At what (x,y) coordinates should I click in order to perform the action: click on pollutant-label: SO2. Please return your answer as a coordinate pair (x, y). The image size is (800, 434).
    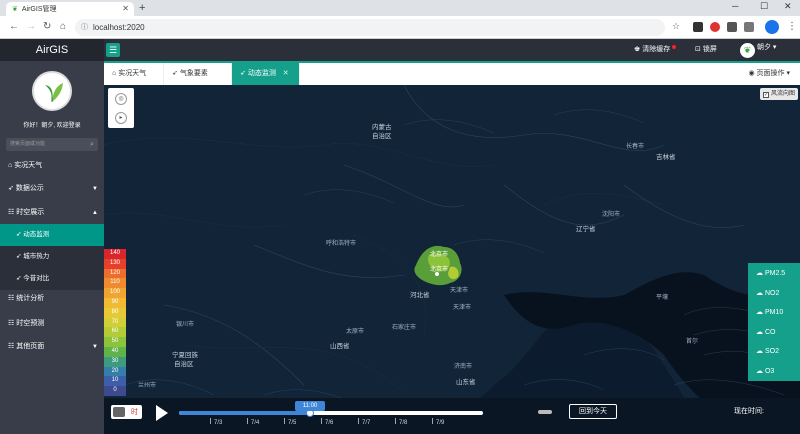
    Looking at the image, I should click on (771, 351).